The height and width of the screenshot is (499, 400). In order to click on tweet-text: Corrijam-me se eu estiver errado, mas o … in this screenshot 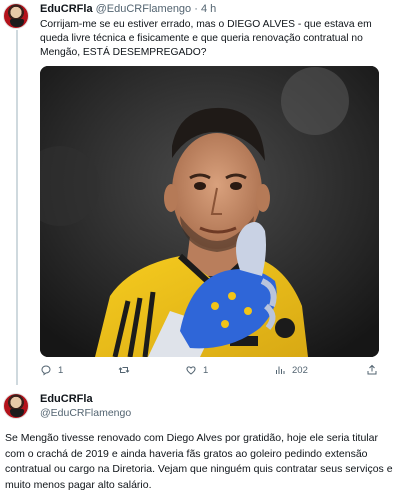, I will do `click(206, 38)`.